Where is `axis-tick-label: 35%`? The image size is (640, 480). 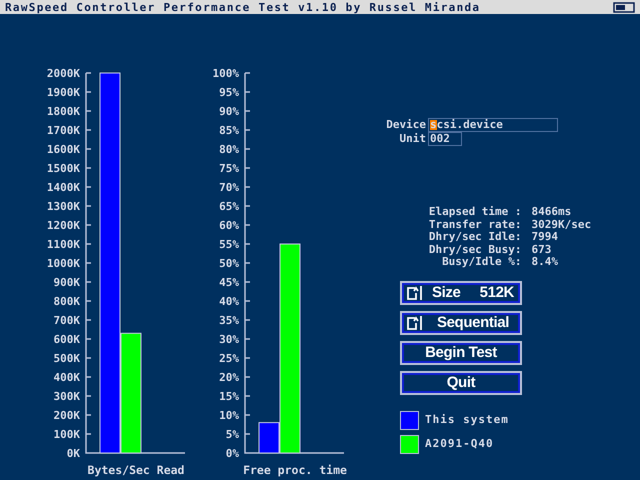
axis-tick-label: 35% is located at coordinates (229, 320).